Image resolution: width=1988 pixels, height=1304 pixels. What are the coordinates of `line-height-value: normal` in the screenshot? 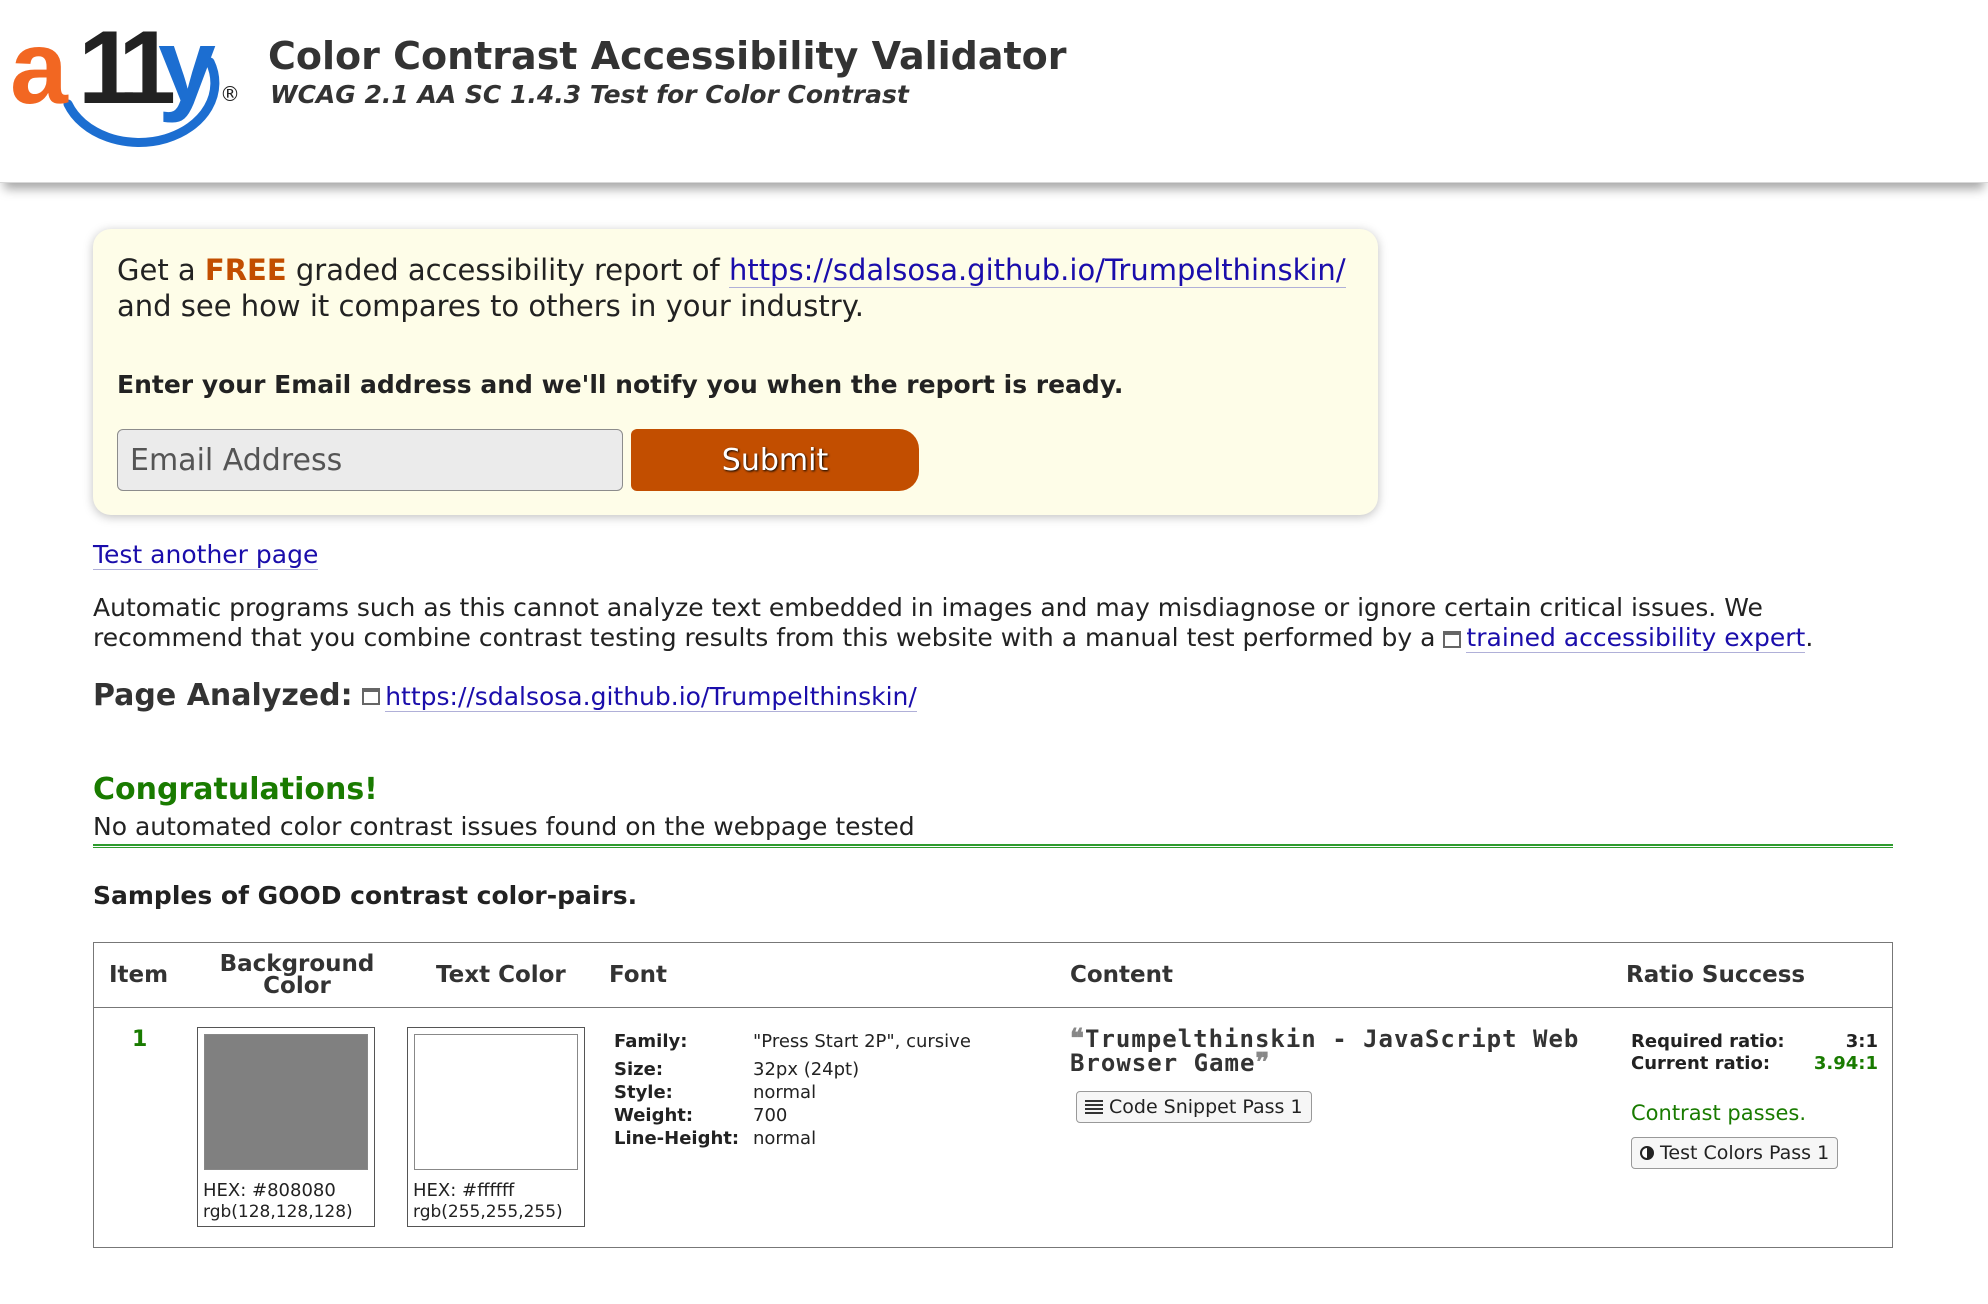 It's located at (785, 1138).